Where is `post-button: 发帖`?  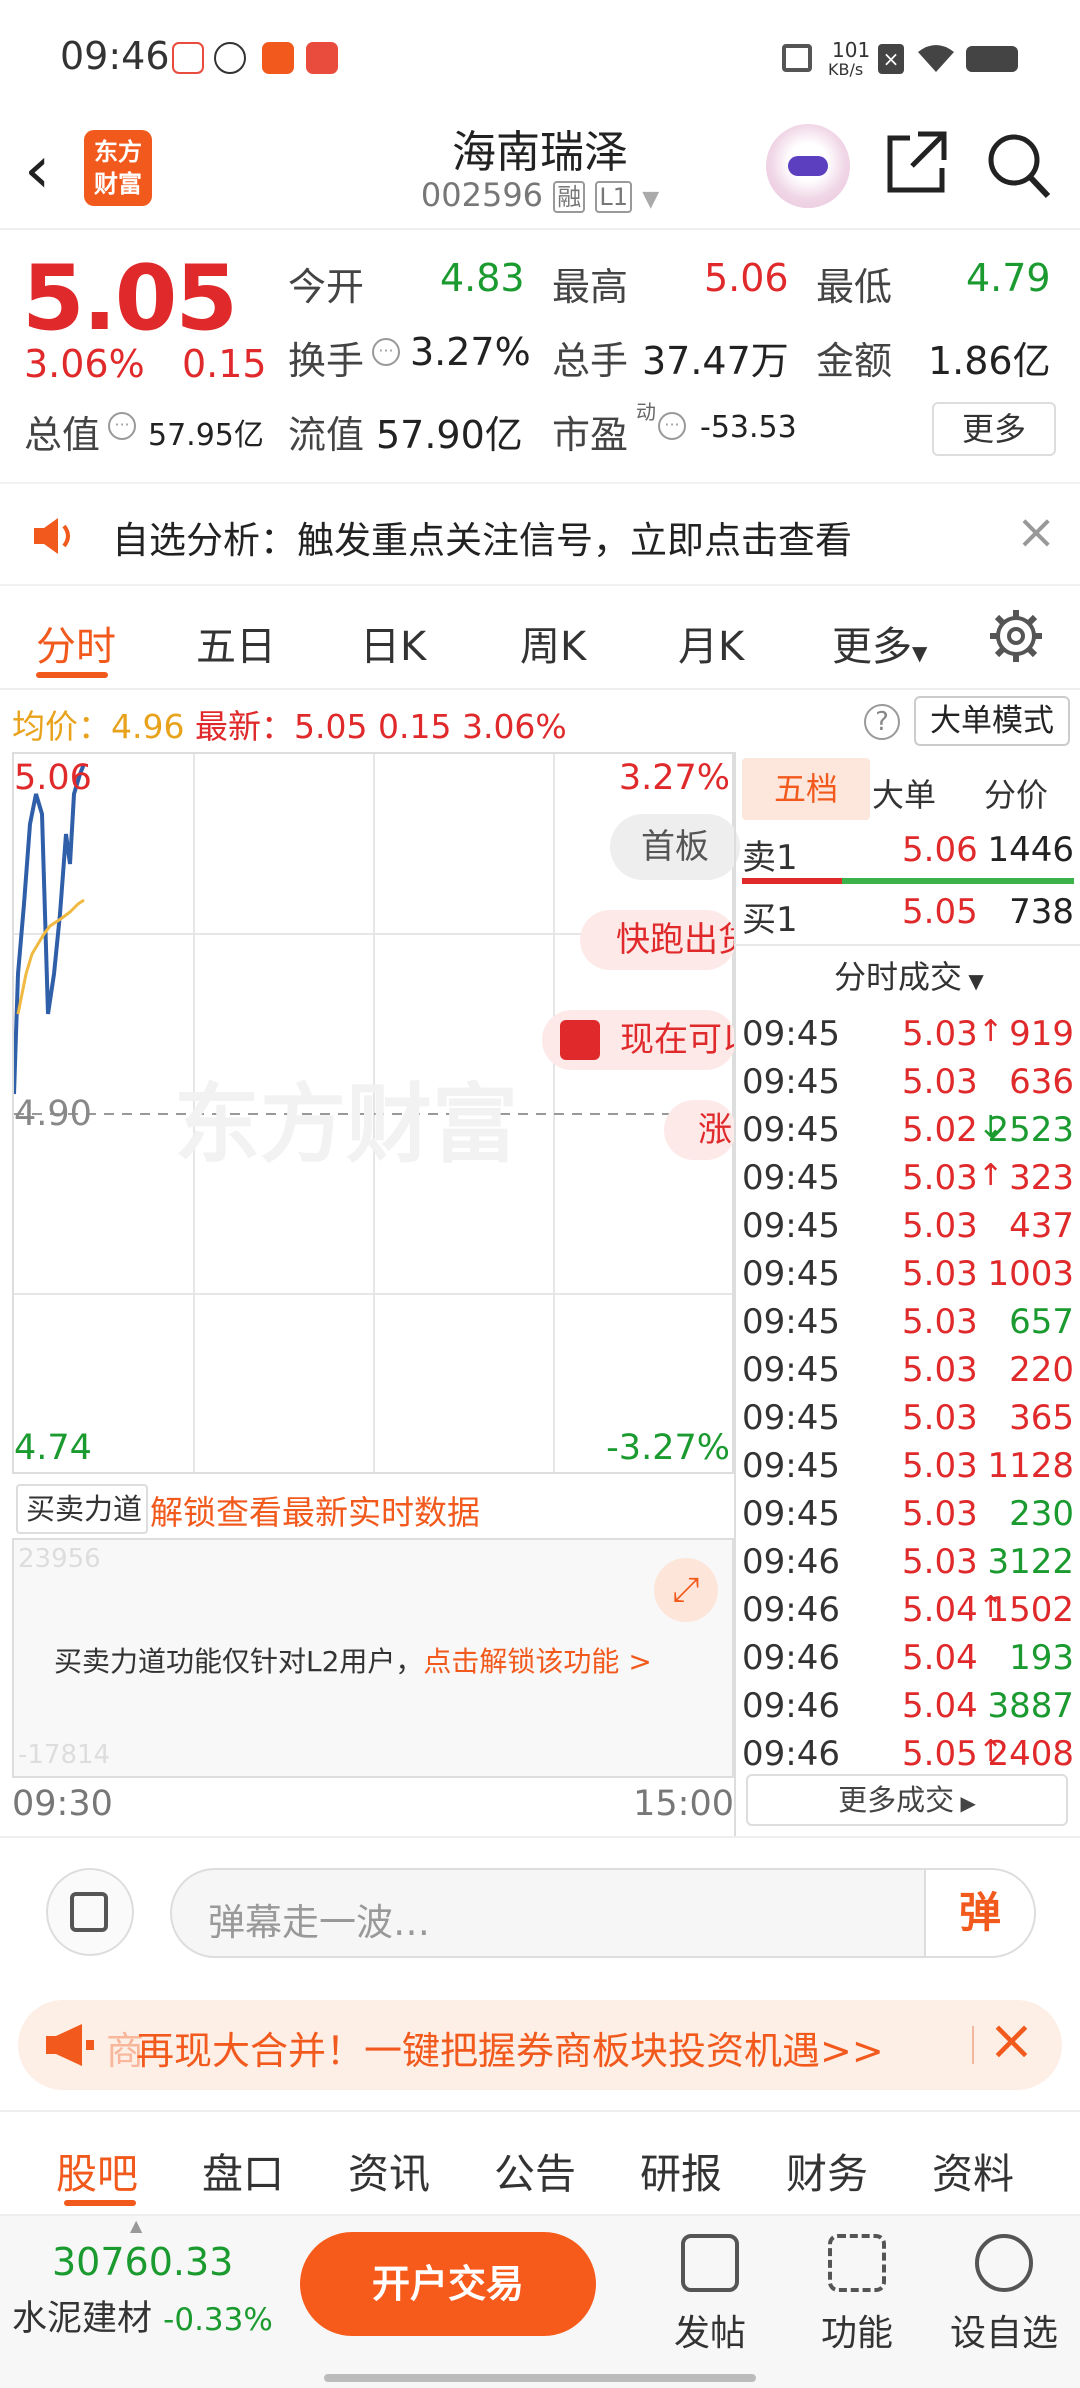 post-button: 发帖 is located at coordinates (710, 2291).